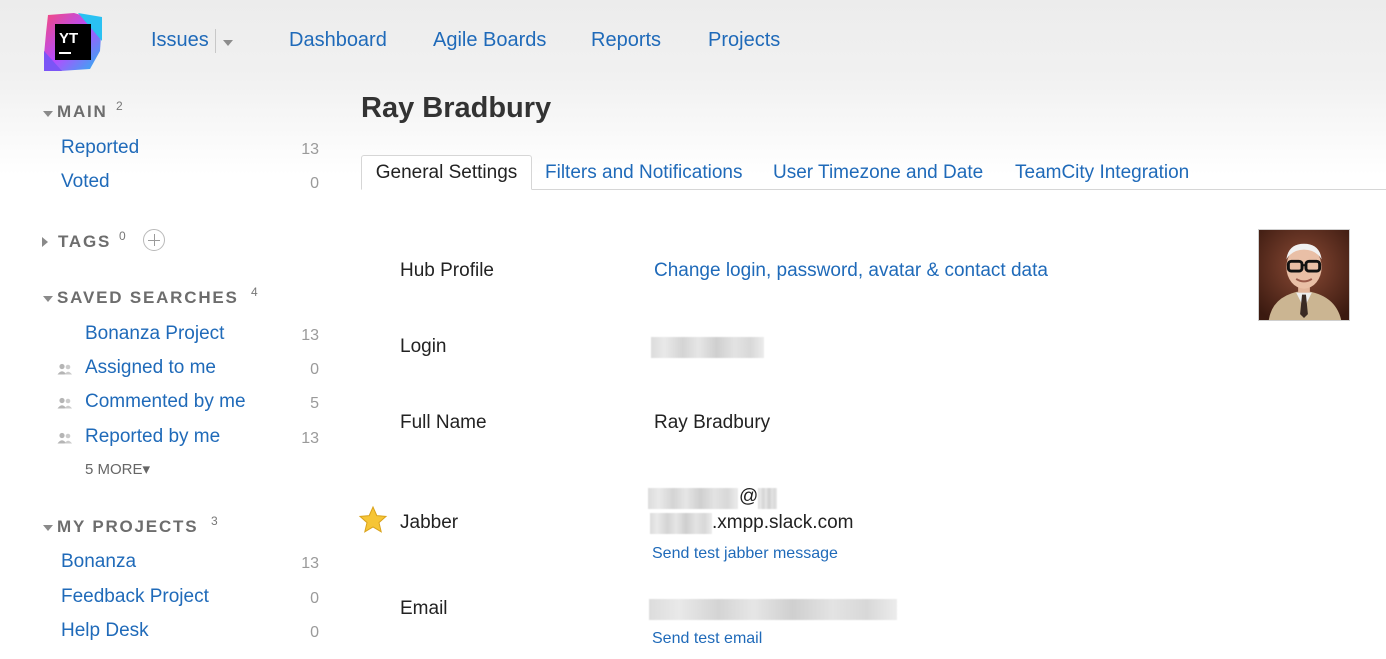 Image resolution: width=1386 pixels, height=659 pixels. I want to click on jabber-domain-value: .xmpp.slack.com, so click(783, 522).